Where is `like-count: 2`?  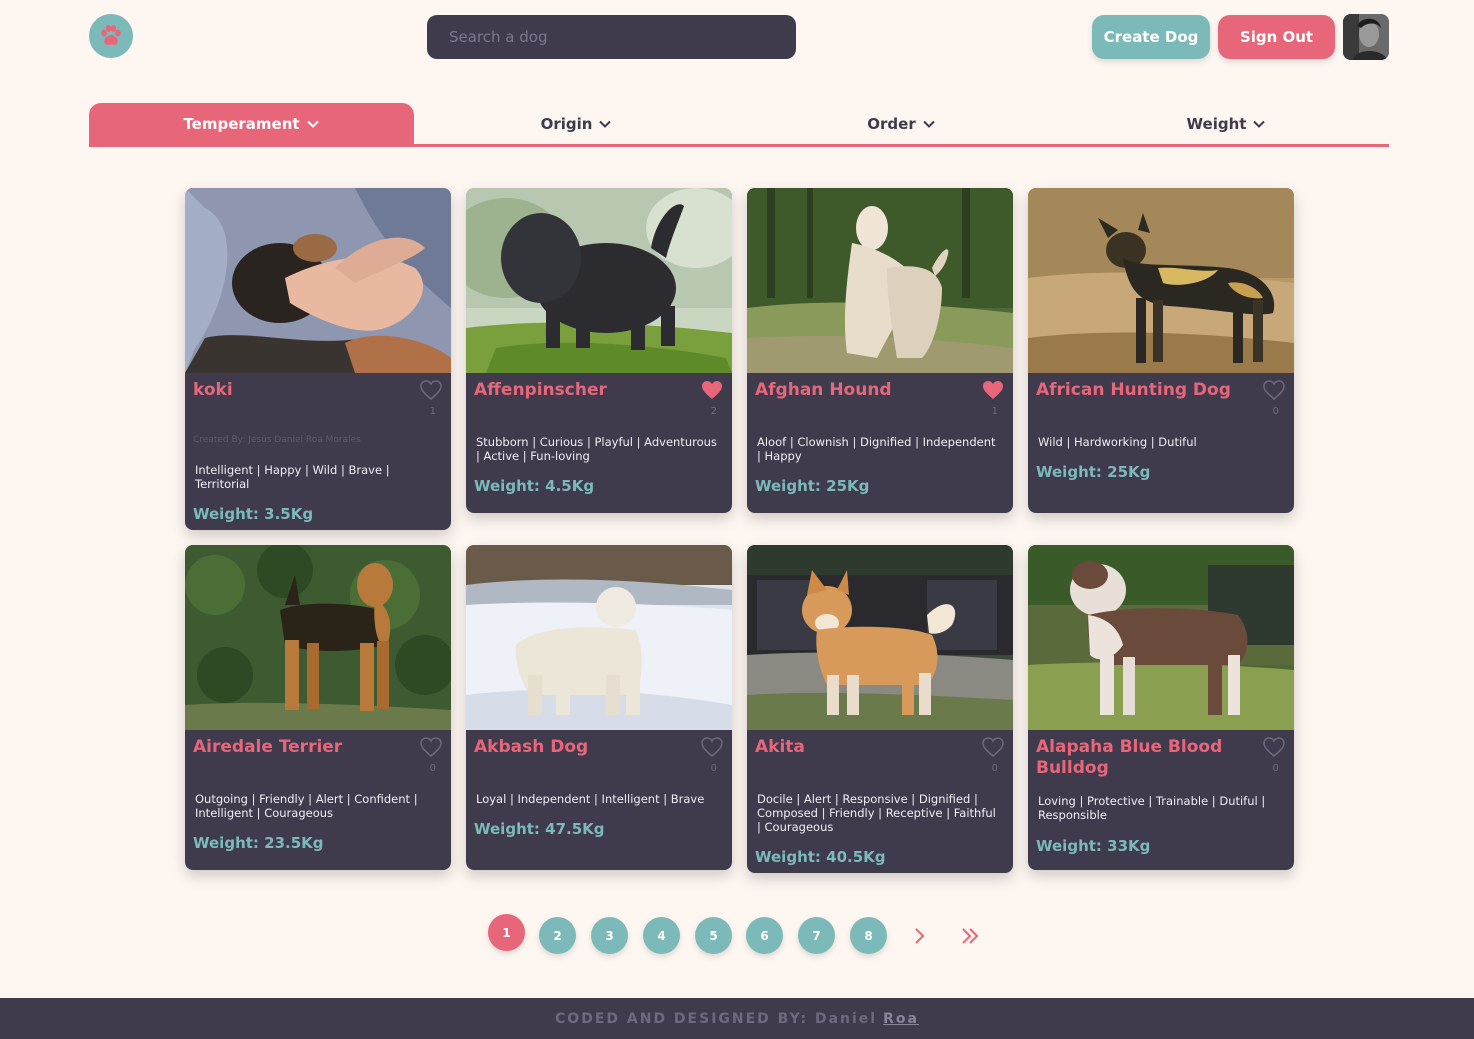
like-count: 2 is located at coordinates (713, 411).